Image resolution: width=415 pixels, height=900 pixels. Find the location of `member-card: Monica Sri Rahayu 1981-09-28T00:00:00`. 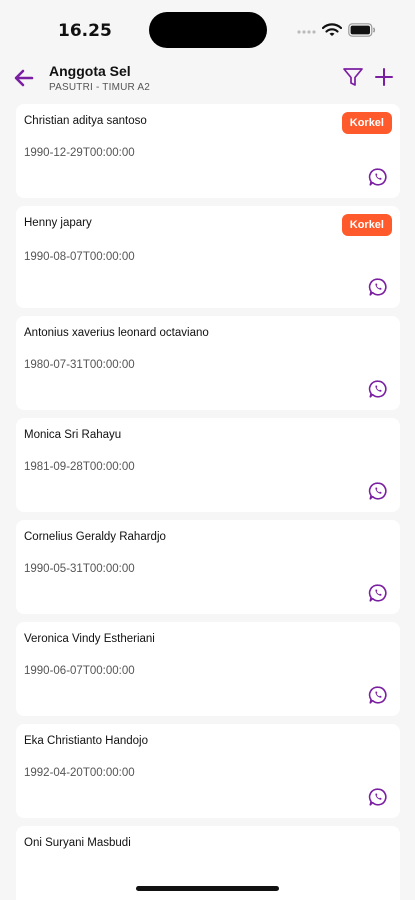

member-card: Monica Sri Rahayu 1981-09-28T00:00:00 is located at coordinates (208, 465).